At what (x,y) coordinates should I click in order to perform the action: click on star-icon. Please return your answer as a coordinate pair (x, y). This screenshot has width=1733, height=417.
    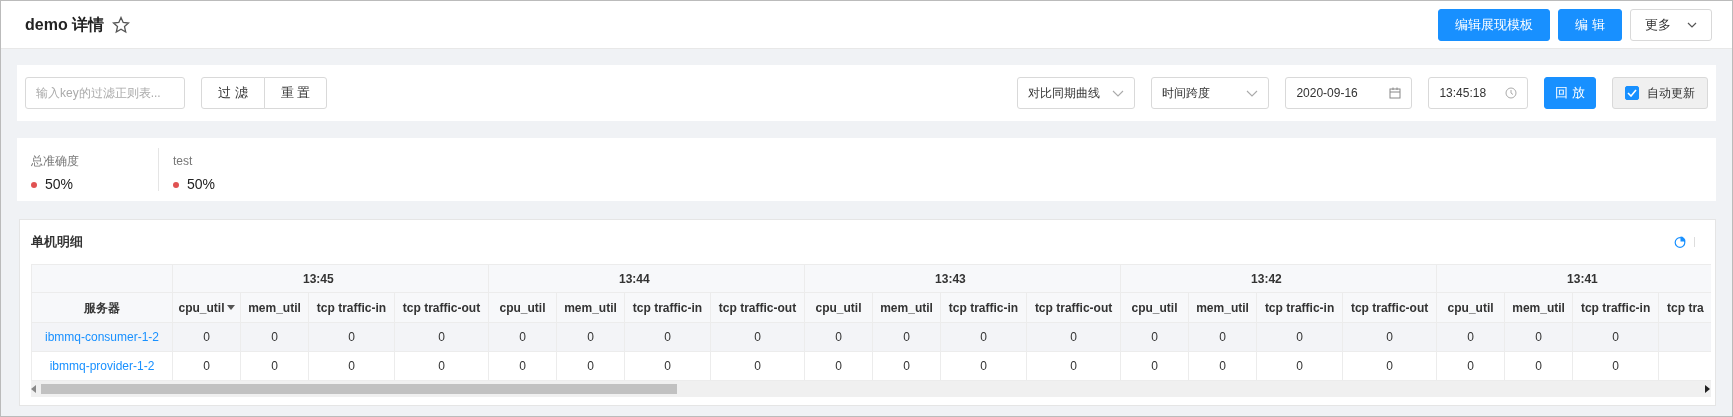
    Looking at the image, I should click on (121, 24).